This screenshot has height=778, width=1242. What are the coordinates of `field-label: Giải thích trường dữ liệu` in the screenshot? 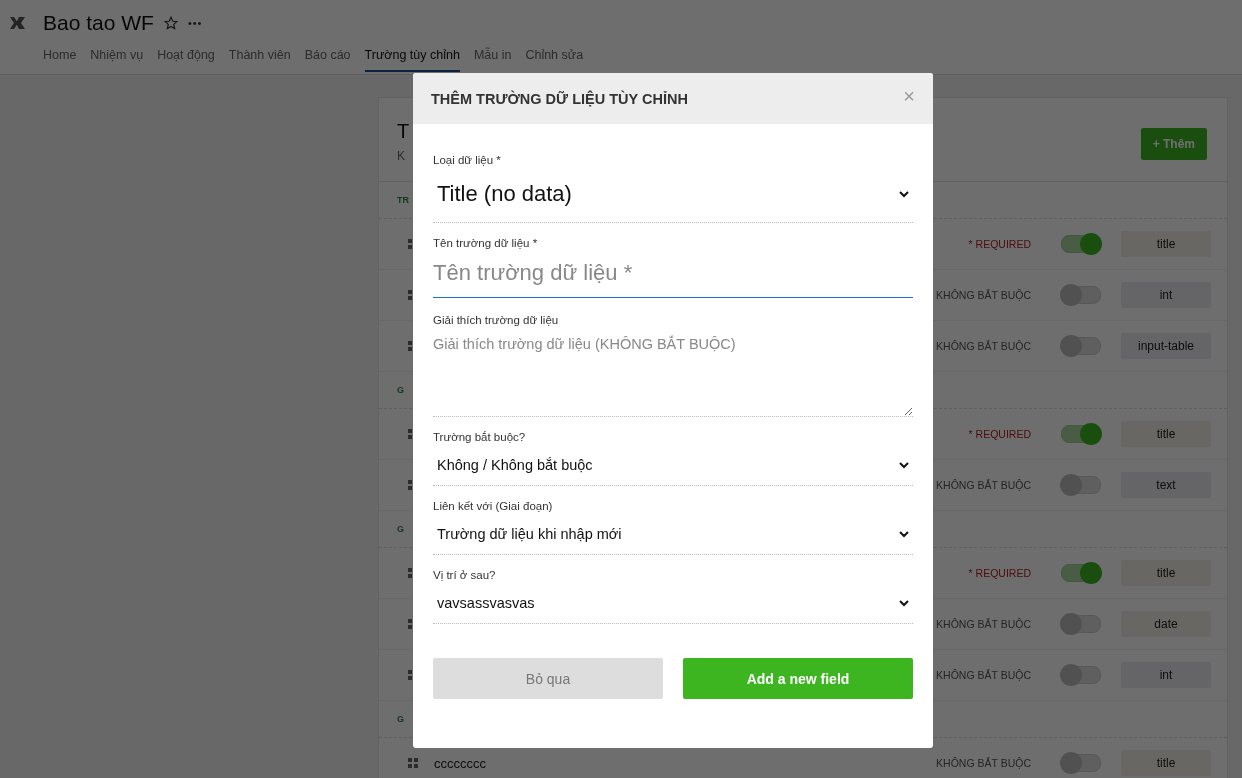 It's located at (496, 320).